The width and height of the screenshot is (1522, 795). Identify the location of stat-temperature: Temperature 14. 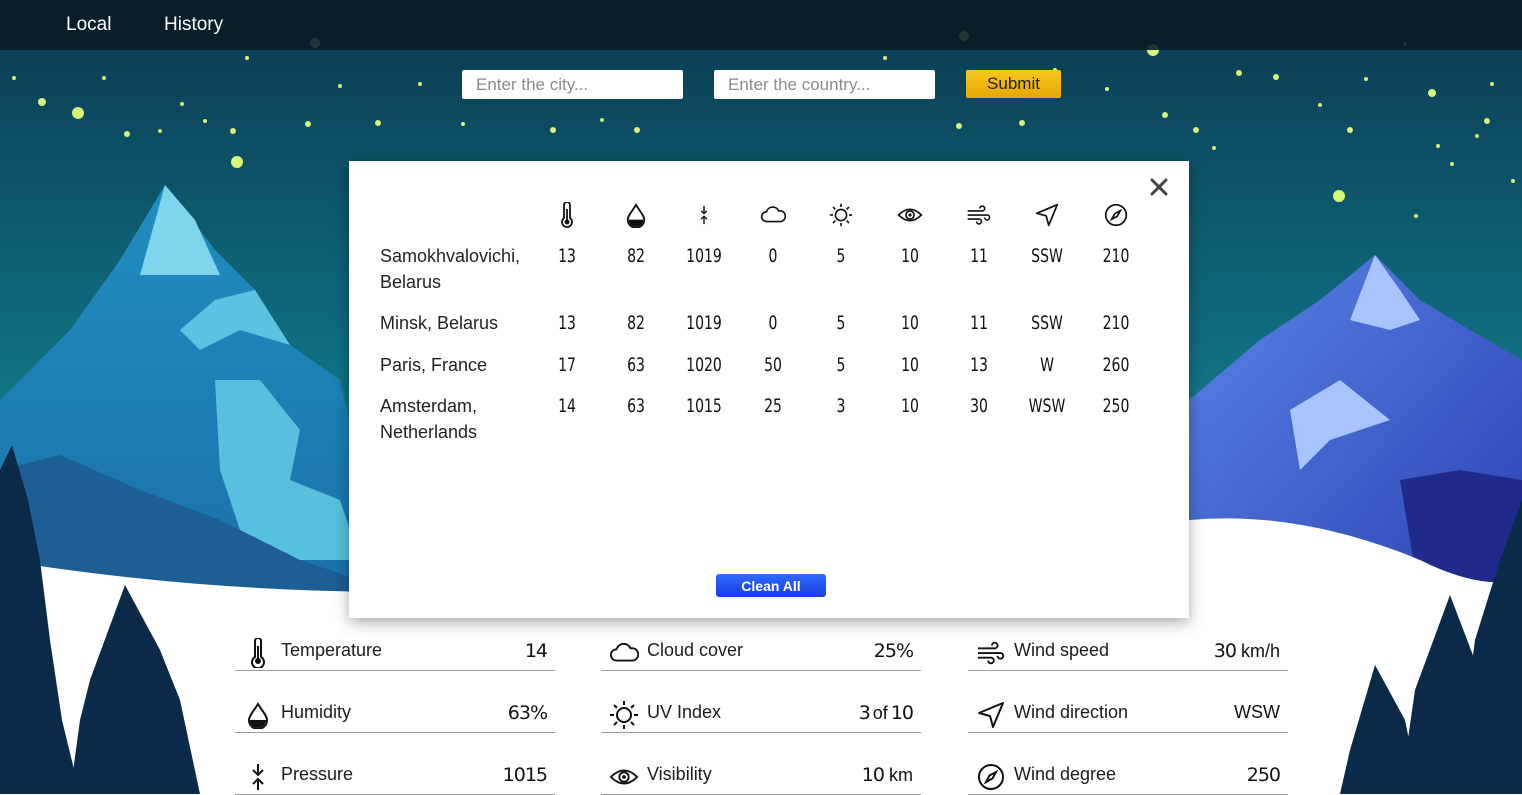
(395, 653).